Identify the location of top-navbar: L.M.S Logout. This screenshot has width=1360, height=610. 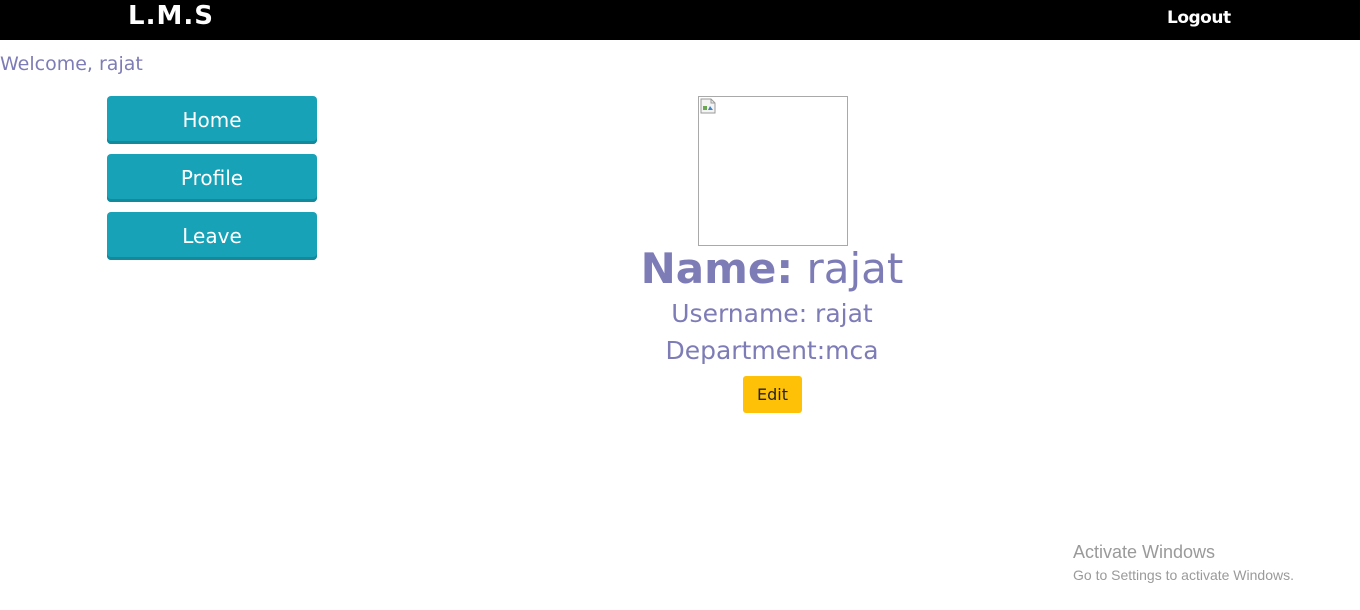
(680, 20).